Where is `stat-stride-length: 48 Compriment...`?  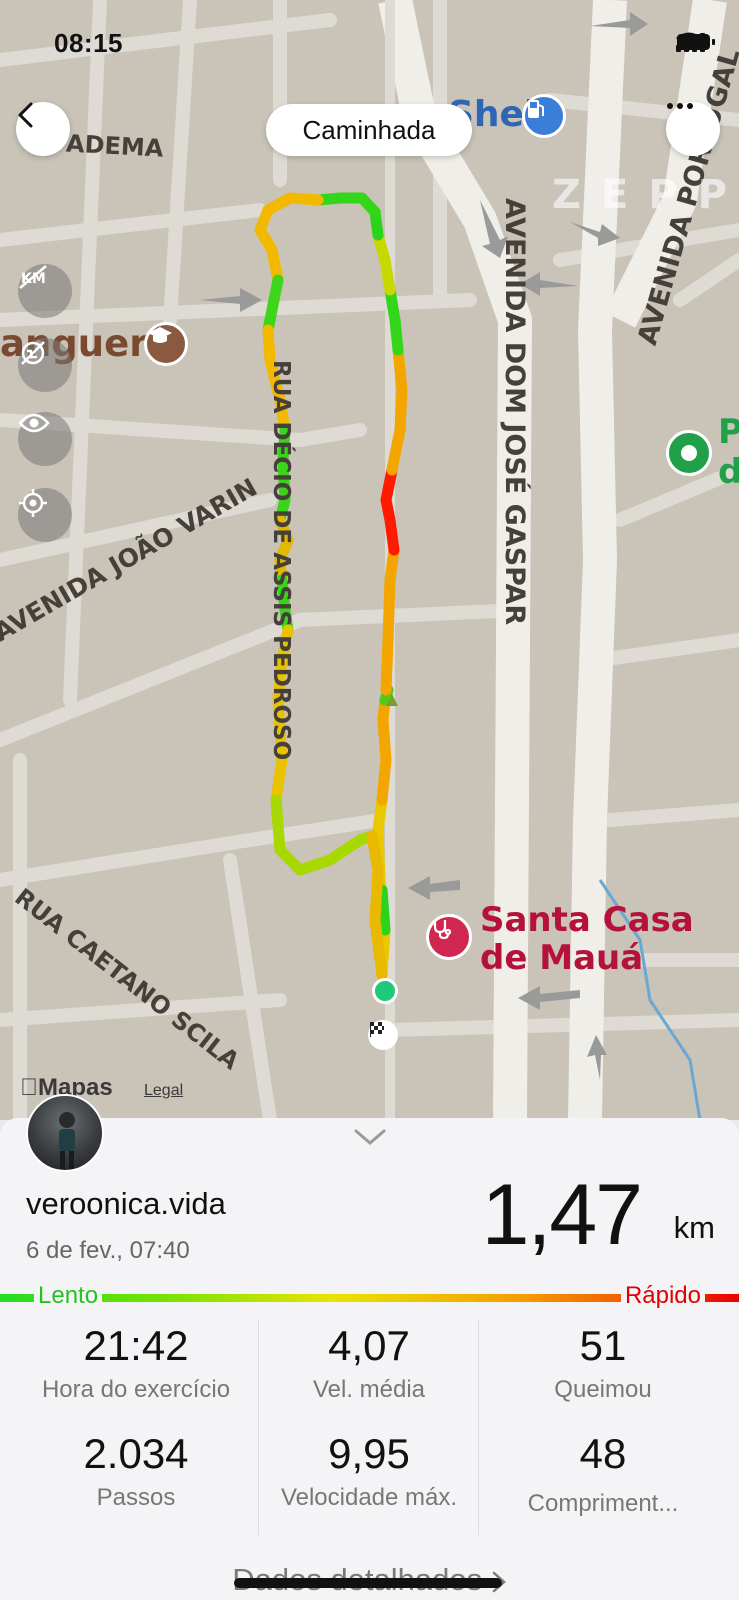 stat-stride-length: 48 Compriment... is located at coordinates (603, 1474).